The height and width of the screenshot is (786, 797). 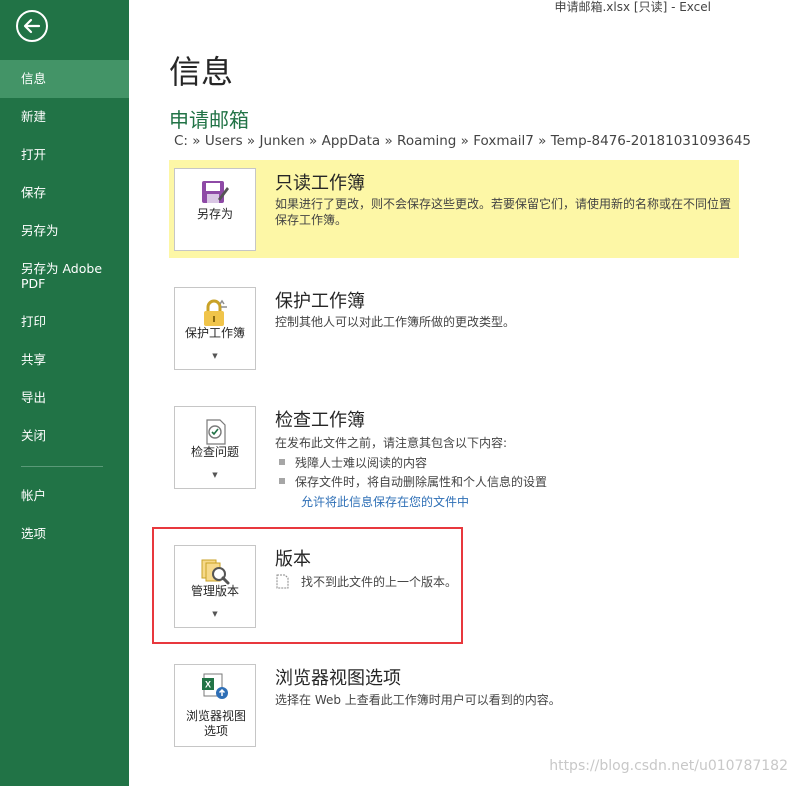 What do you see at coordinates (391, 443) in the screenshot?
I see `inspect-description: 在发布此文件之前，请注意其包含以下内容:` at bounding box center [391, 443].